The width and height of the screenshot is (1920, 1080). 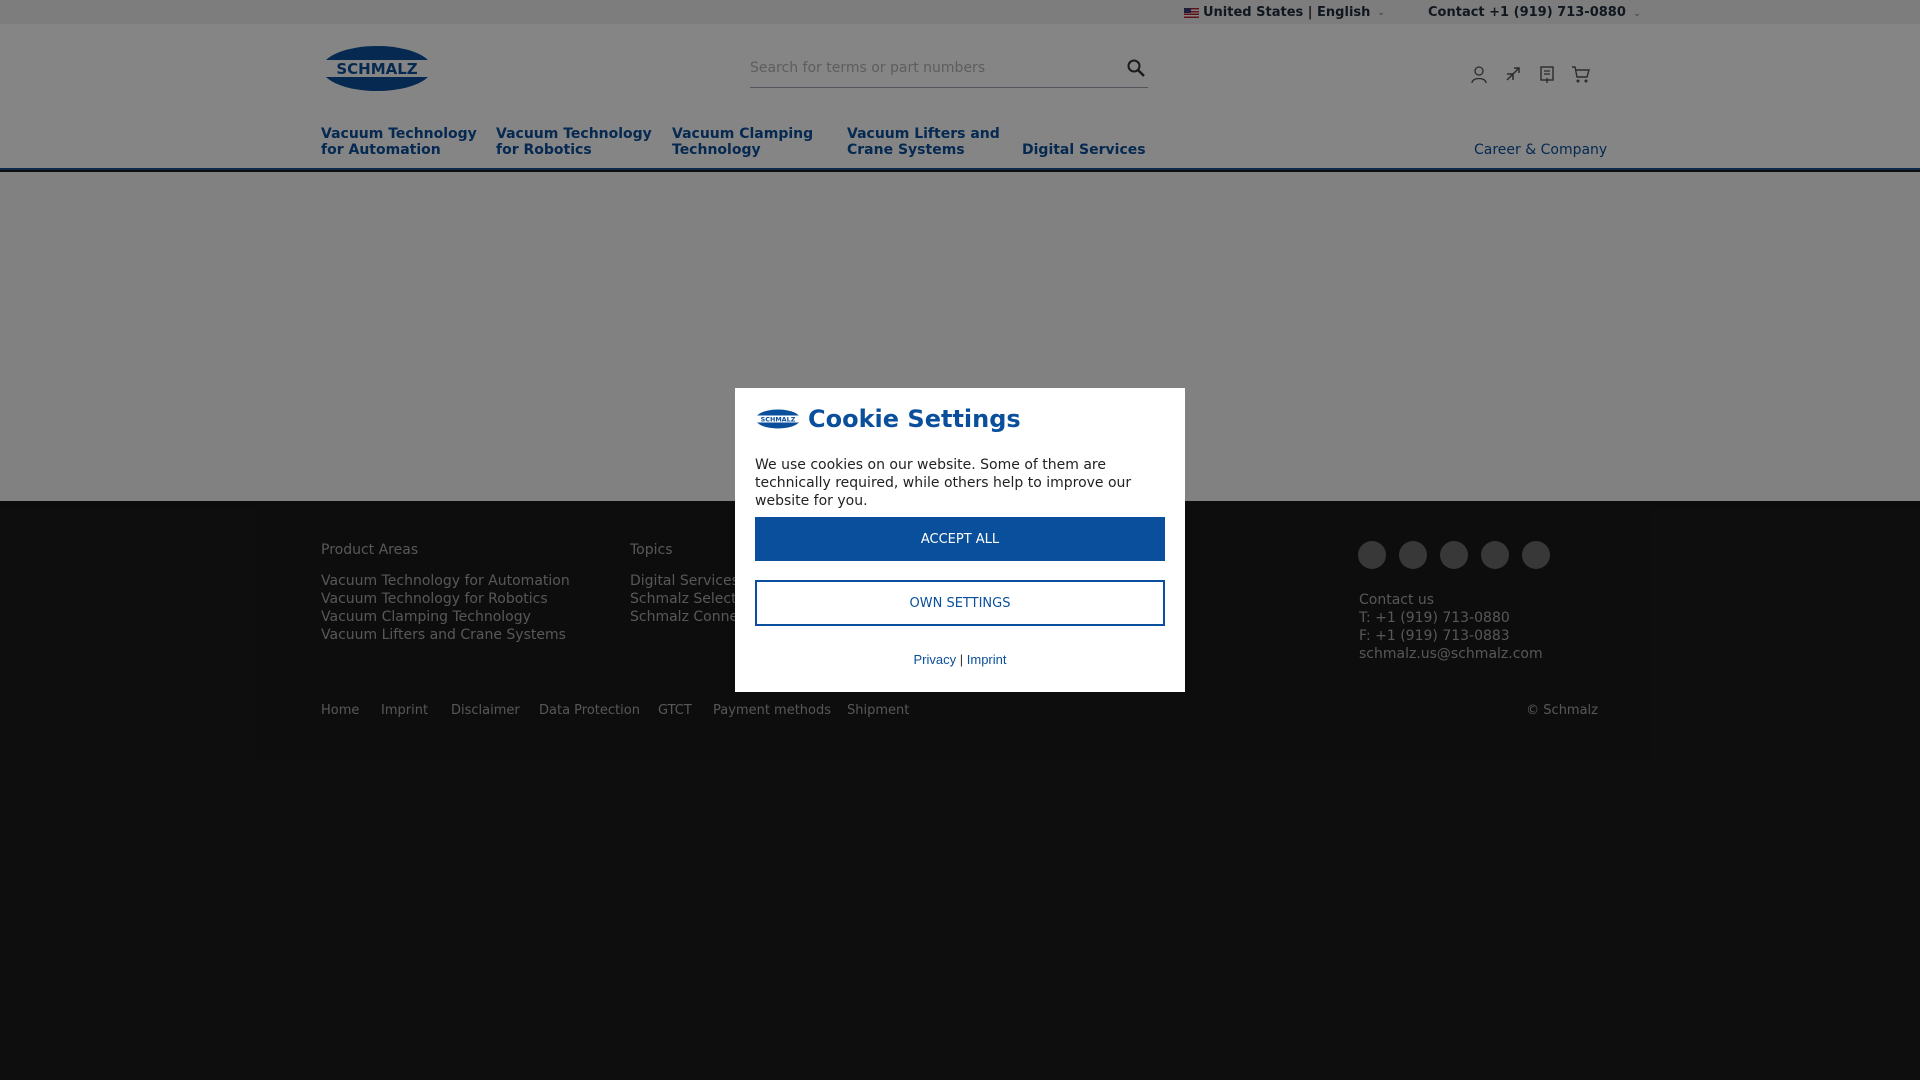 I want to click on dialog-header: SCHMALZ Cookie Settings, so click(x=888, y=419).